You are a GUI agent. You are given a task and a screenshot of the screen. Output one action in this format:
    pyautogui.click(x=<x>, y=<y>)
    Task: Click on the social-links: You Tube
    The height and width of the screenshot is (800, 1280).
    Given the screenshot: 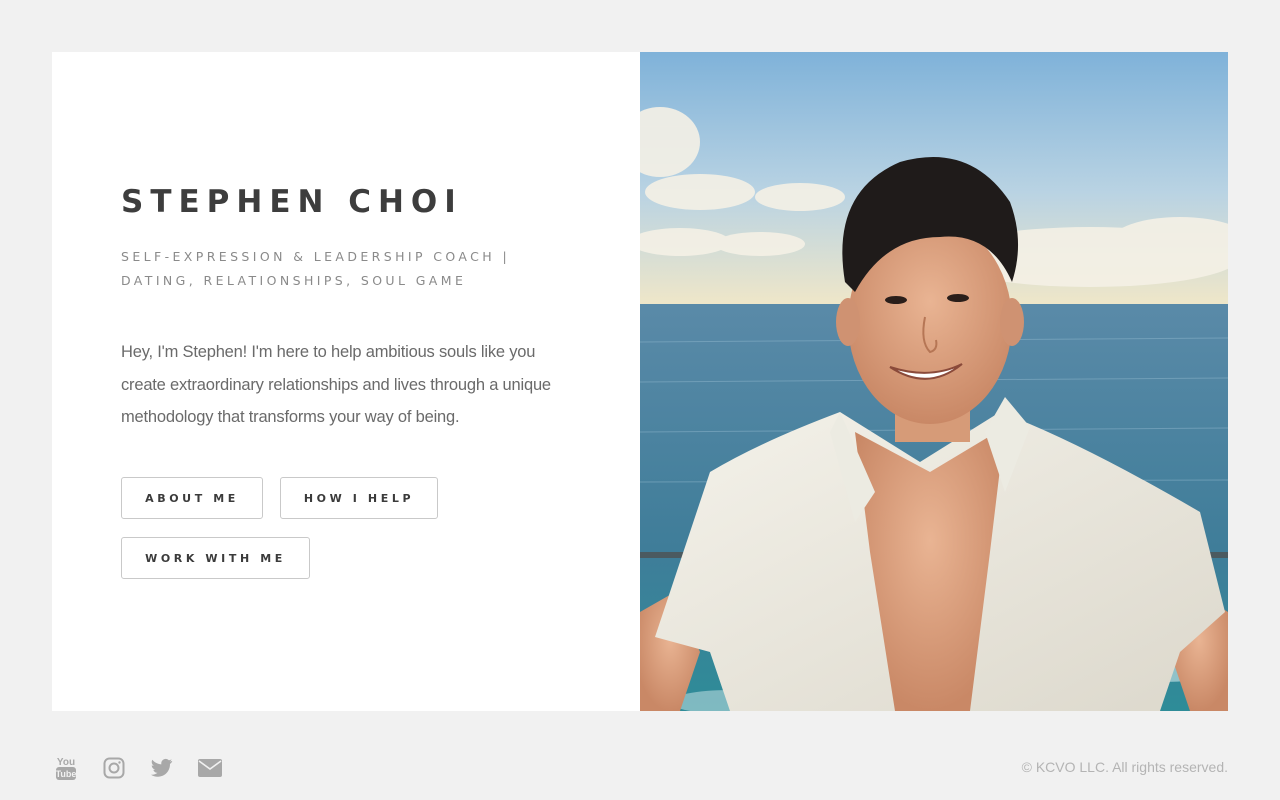 What is the action you would take?
    pyautogui.click(x=150, y=768)
    